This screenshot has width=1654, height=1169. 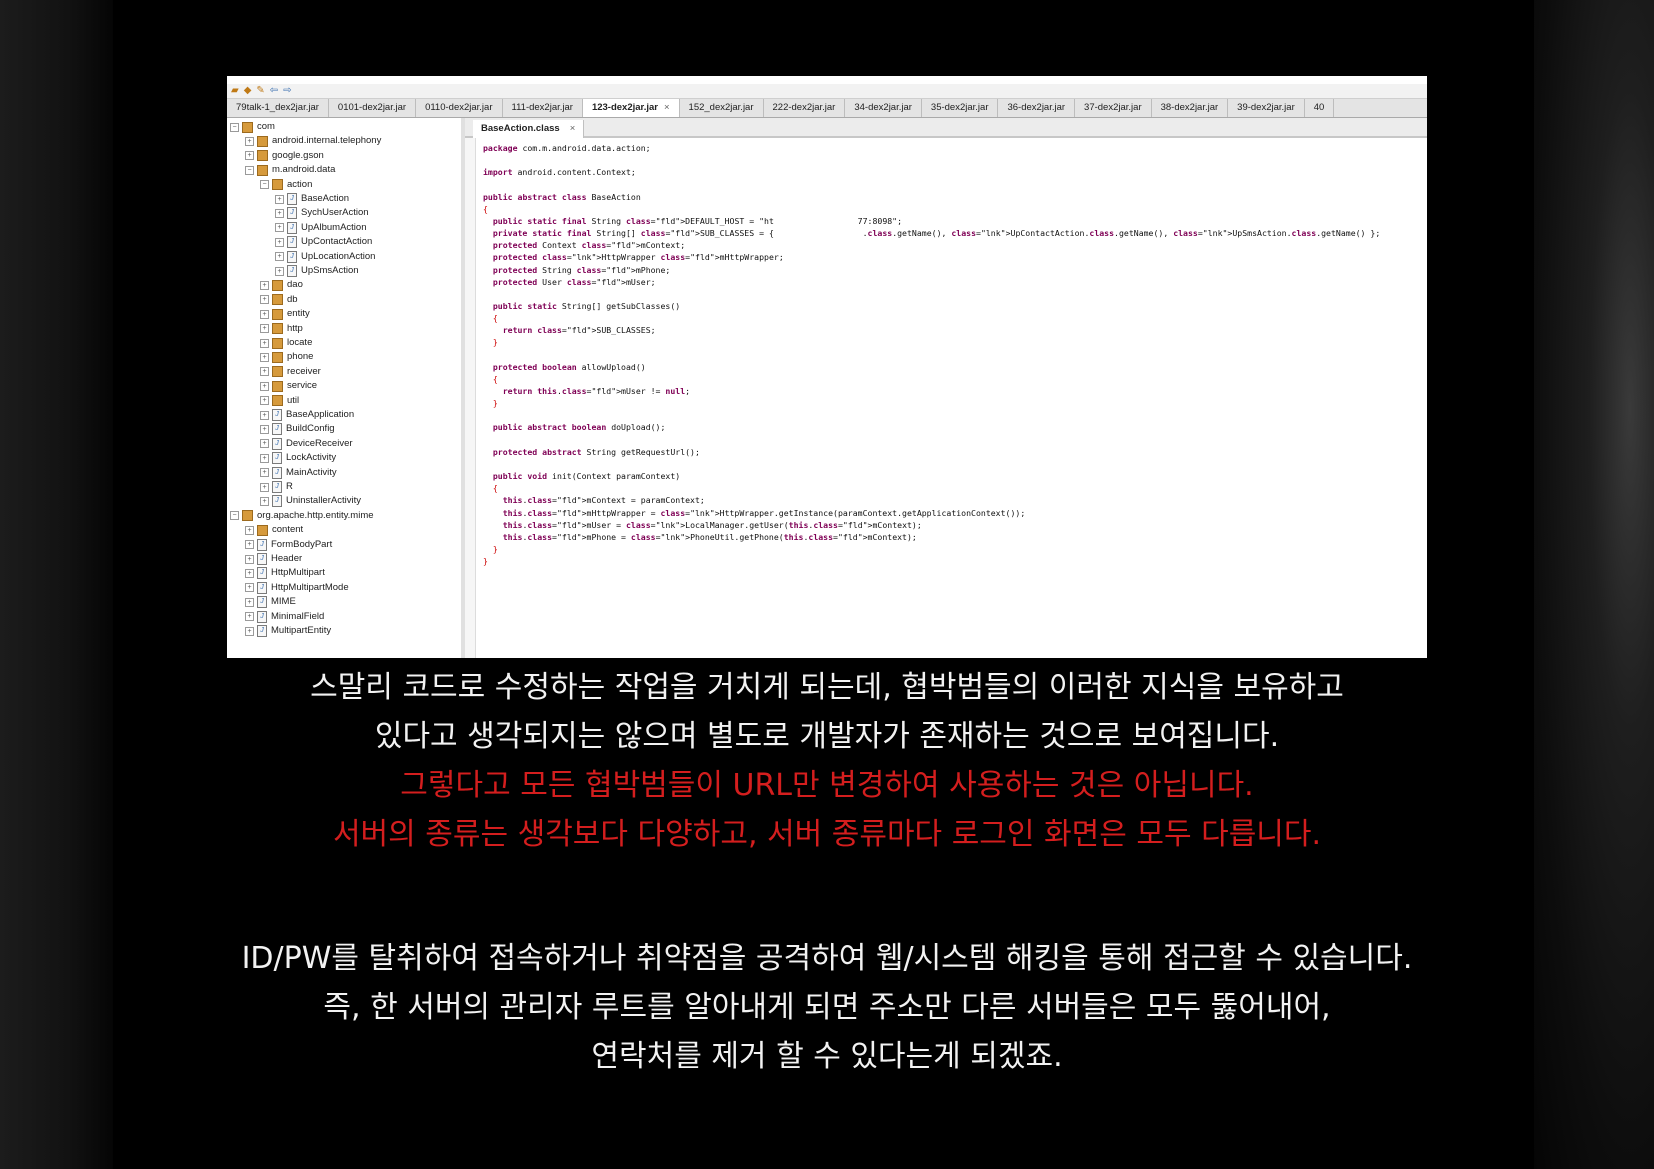 What do you see at coordinates (322, 213) in the screenshot?
I see `tree-item: + J SychUserAction` at bounding box center [322, 213].